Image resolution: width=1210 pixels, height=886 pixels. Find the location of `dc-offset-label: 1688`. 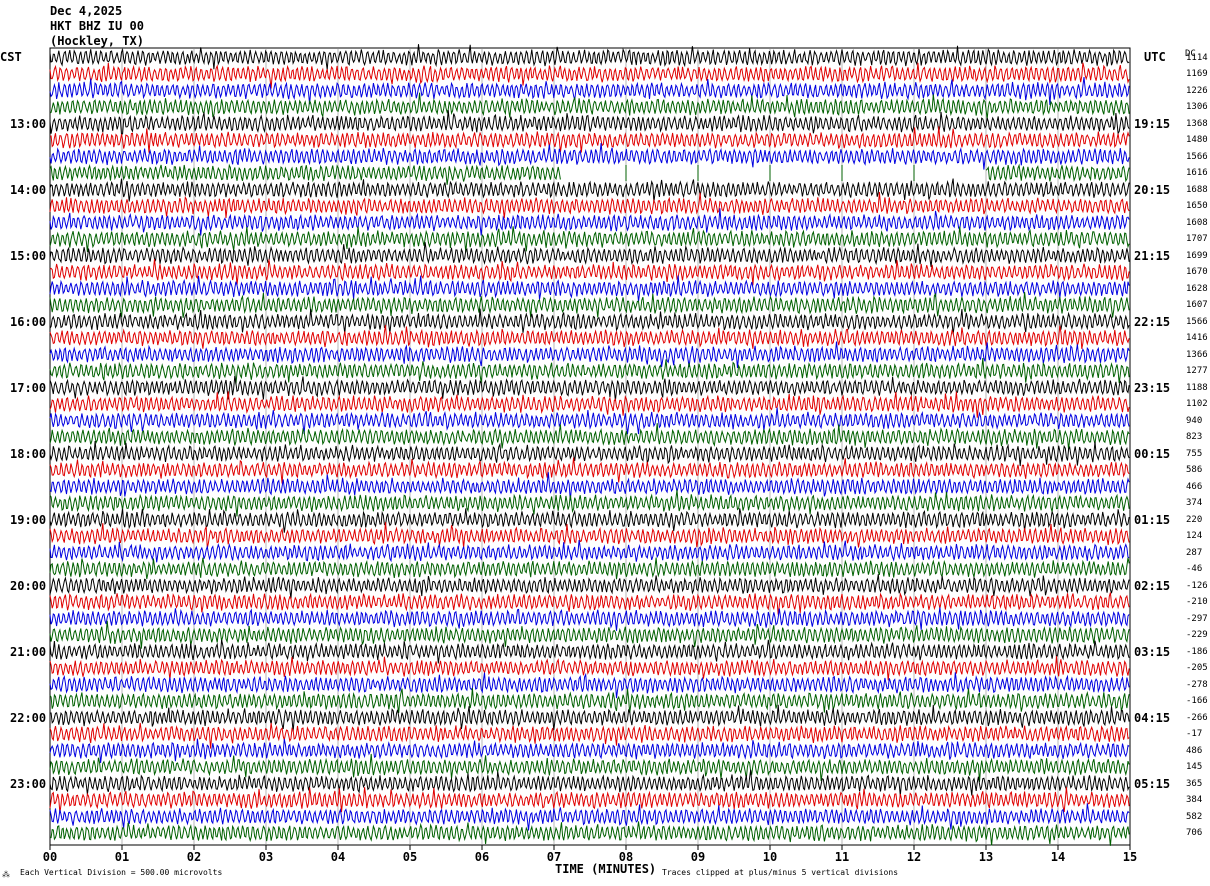

dc-offset-label: 1688 is located at coordinates (1197, 189).